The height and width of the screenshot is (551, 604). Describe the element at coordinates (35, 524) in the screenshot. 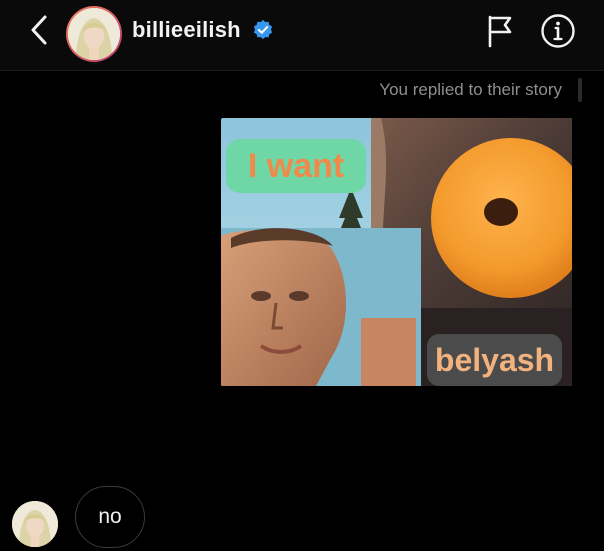

I see `sender-avatar` at that location.